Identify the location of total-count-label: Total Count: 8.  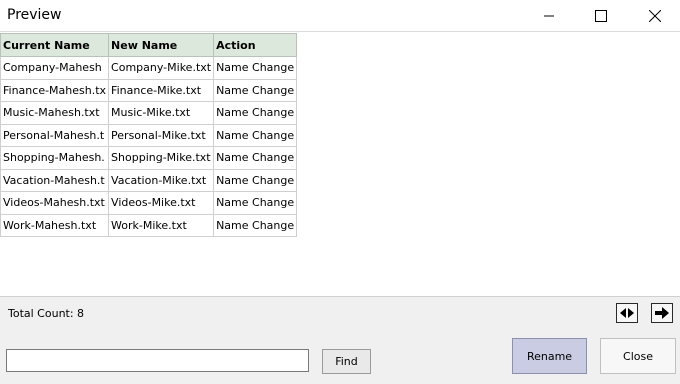
(46, 313).